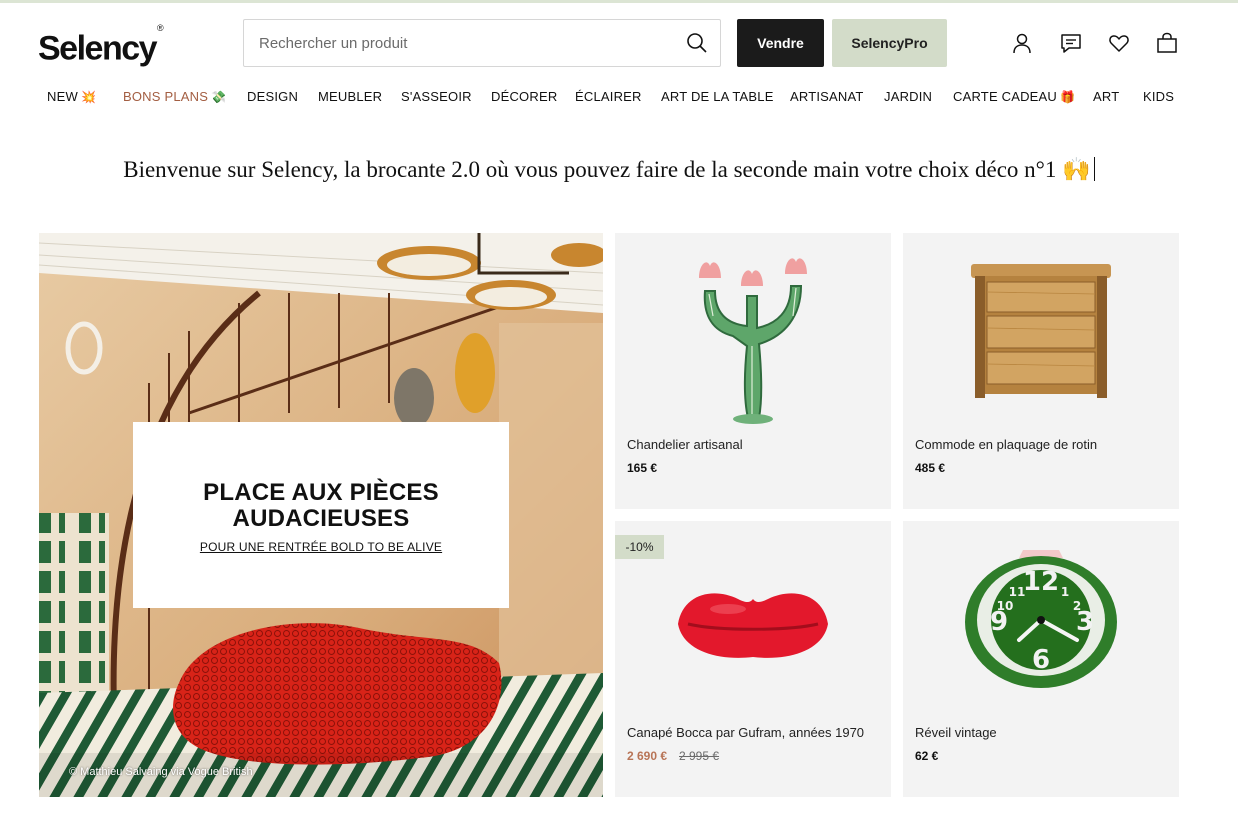 The width and height of the screenshot is (1238, 822). What do you see at coordinates (166, 96) in the screenshot?
I see `nav-label: BONS PLANS` at bounding box center [166, 96].